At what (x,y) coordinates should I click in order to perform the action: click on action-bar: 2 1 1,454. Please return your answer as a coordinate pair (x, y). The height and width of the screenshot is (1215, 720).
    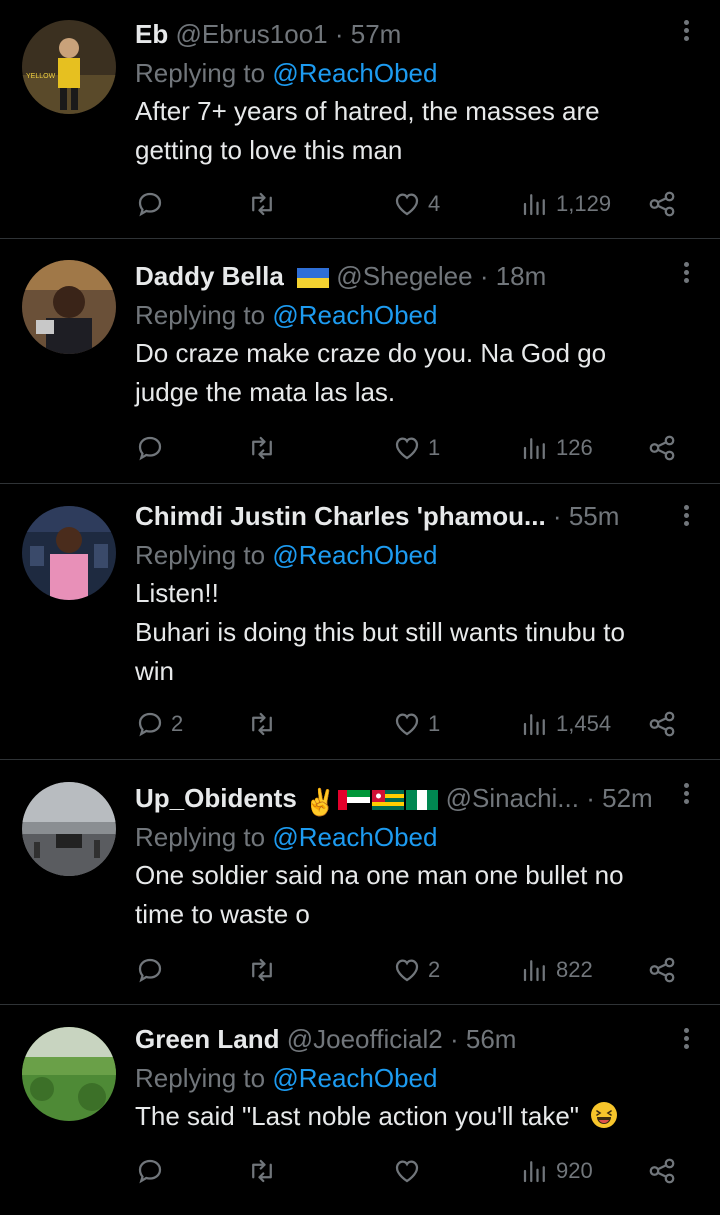
    Looking at the image, I should click on (407, 724).